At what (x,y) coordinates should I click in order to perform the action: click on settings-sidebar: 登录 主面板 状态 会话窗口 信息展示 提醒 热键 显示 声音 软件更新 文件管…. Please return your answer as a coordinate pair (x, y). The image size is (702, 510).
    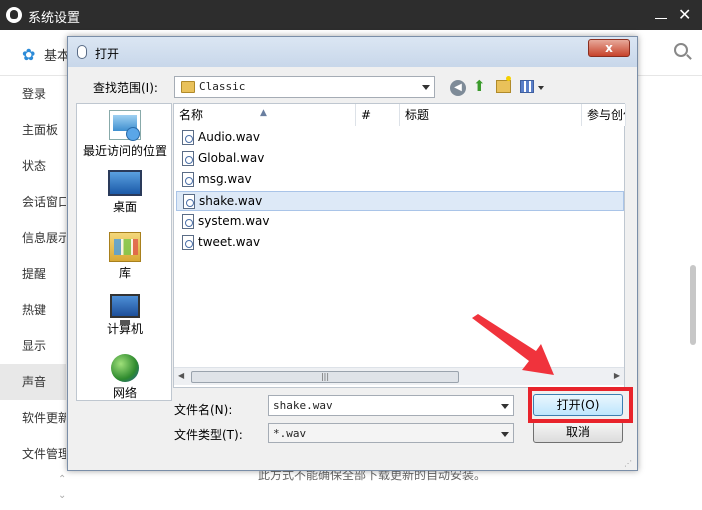
    Looking at the image, I should click on (33, 293).